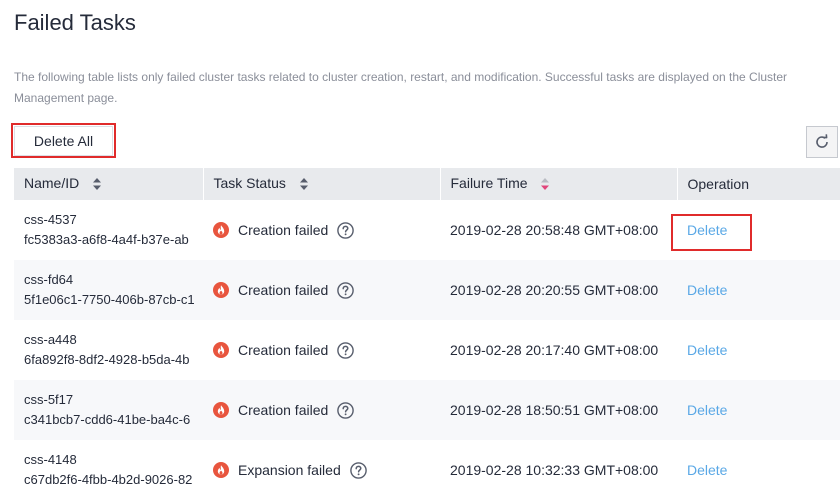  What do you see at coordinates (545, 185) in the screenshot?
I see `sort-descending-icon` at bounding box center [545, 185].